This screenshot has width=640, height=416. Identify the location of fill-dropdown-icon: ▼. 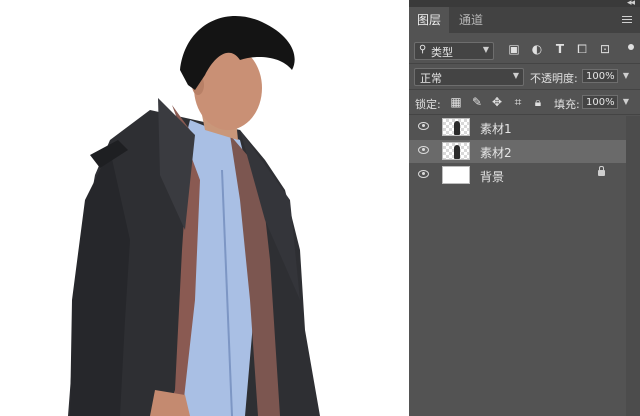
(626, 102).